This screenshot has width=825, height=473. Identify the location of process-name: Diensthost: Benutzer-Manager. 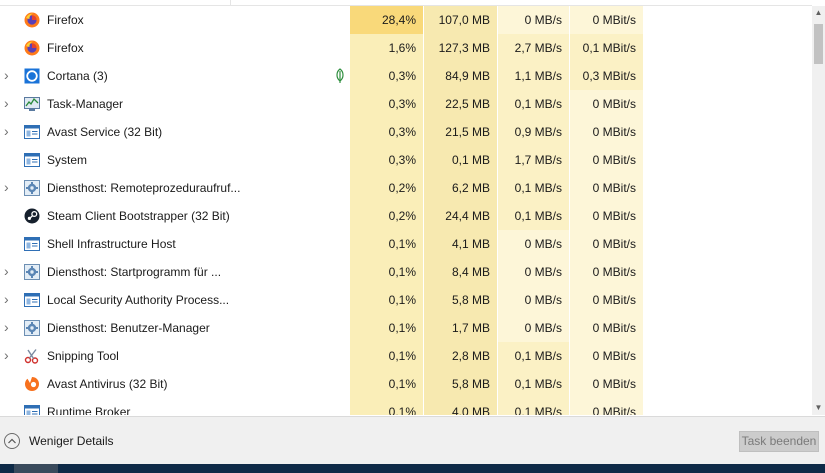
(128, 328).